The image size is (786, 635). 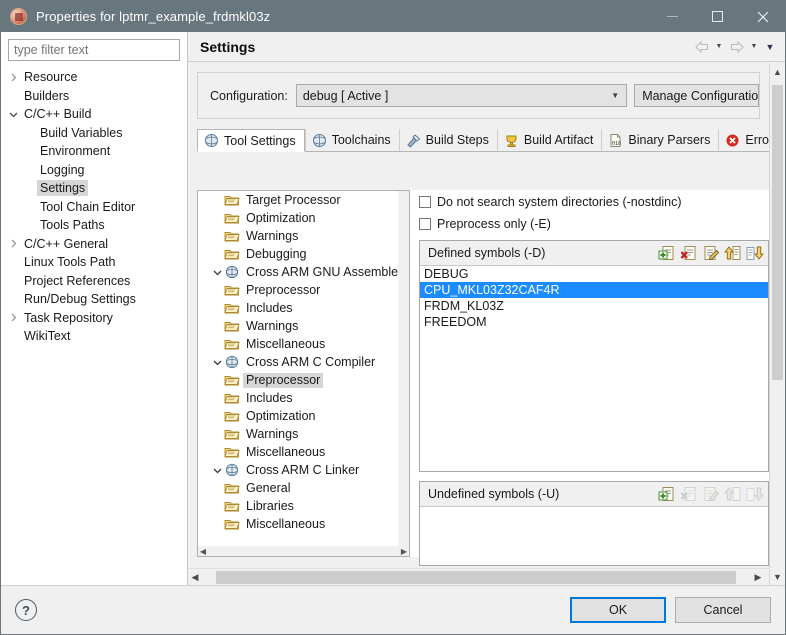 What do you see at coordinates (548, 140) in the screenshot?
I see `tab-build-artifact: Build Artifact` at bounding box center [548, 140].